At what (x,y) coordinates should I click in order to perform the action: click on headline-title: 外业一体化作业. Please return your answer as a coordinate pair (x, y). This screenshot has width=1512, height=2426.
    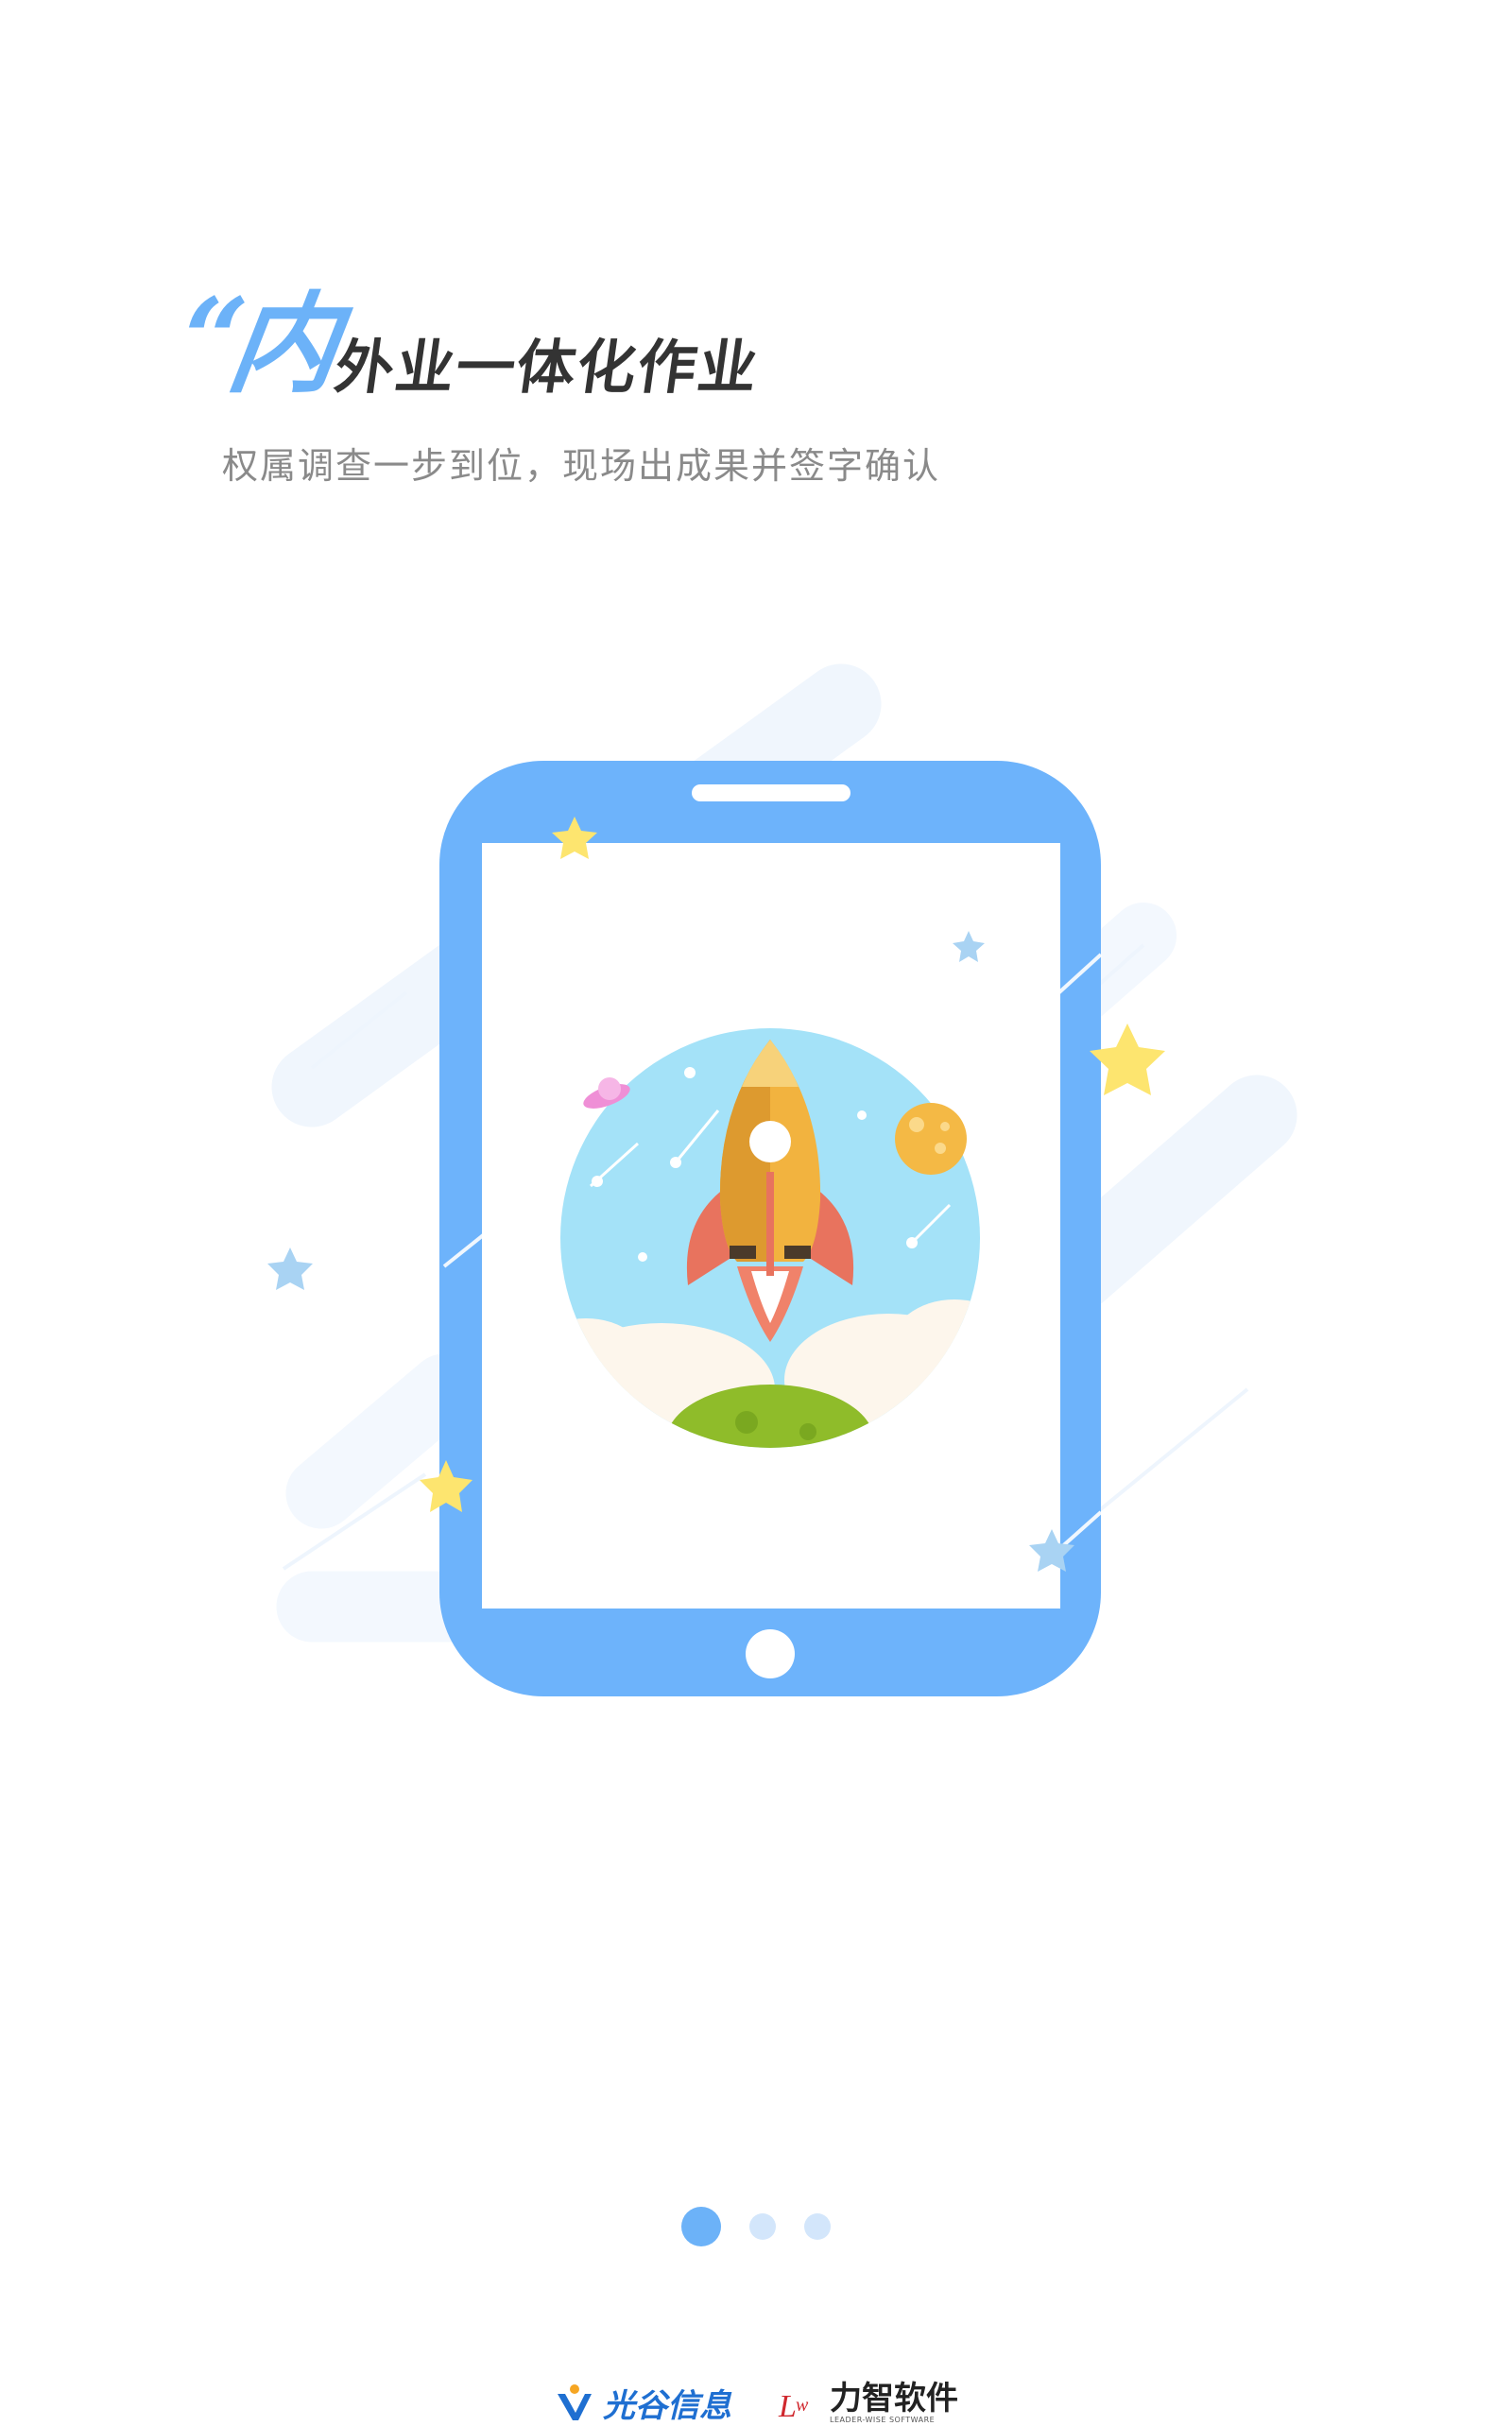
    Looking at the image, I should click on (547, 367).